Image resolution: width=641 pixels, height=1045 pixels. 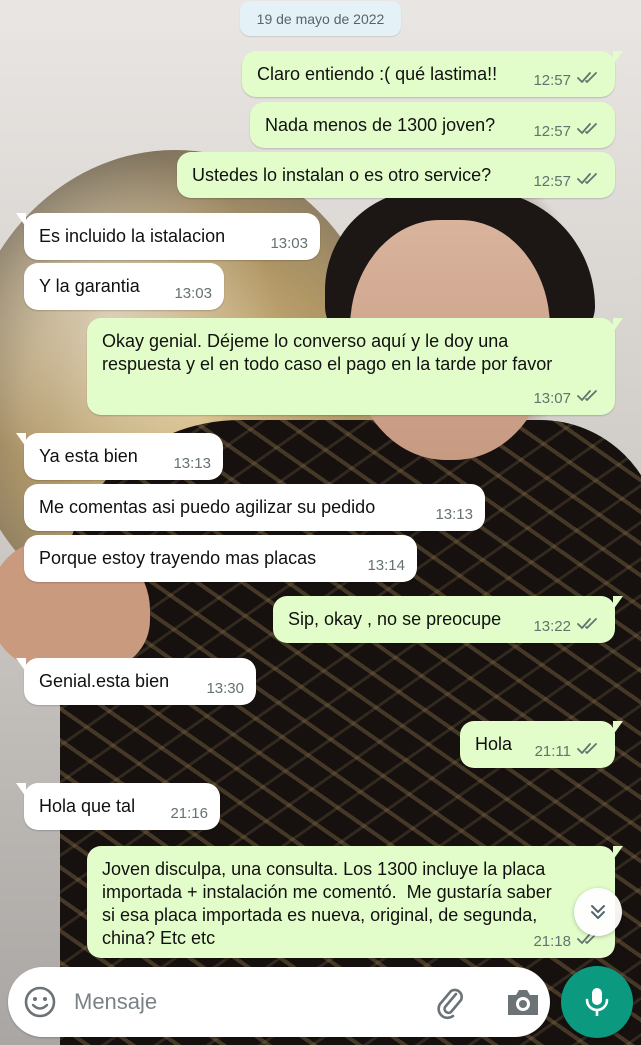 I want to click on message-text: Sip, okay , no se preocupe, so click(x=395, y=619).